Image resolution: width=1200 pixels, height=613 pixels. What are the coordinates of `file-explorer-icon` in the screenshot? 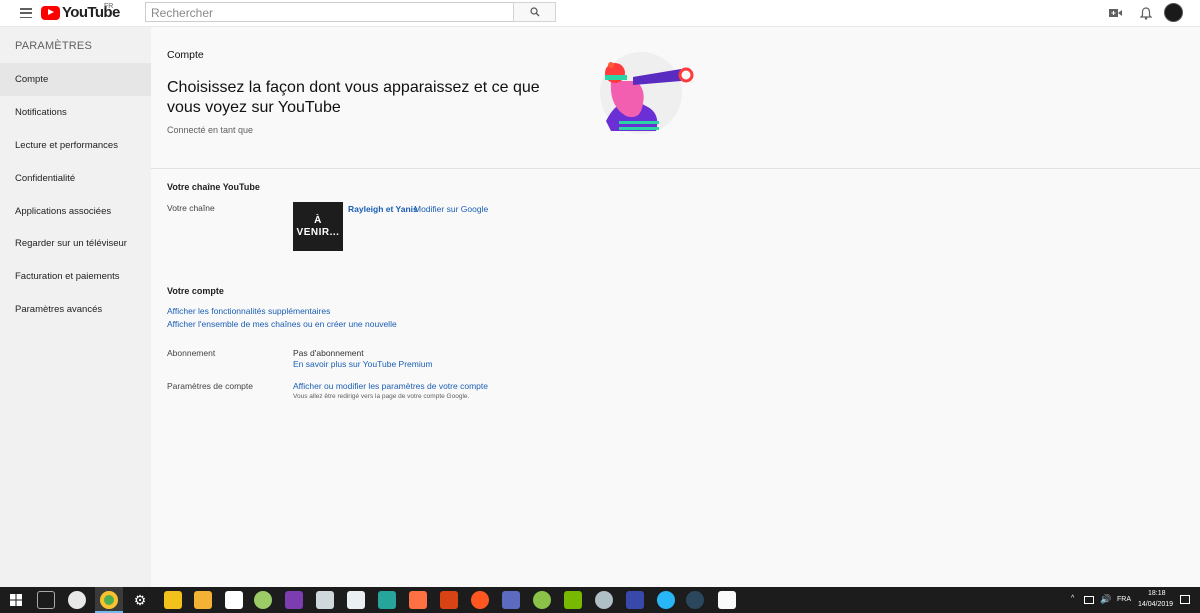 It's located at (203, 600).